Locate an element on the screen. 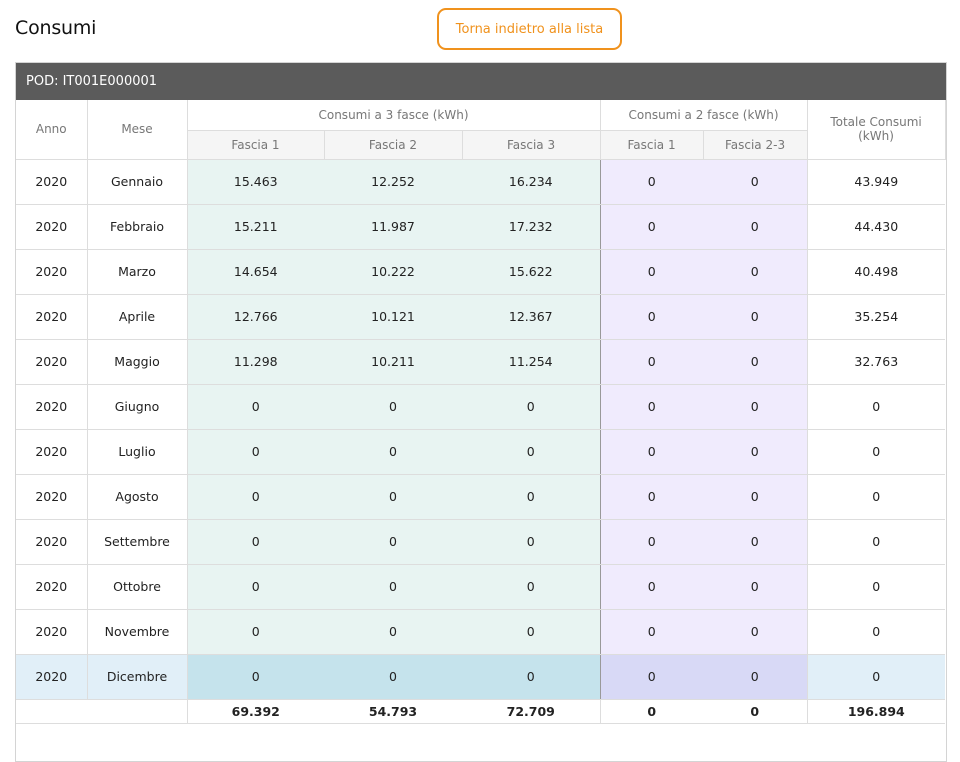 This screenshot has height=762, width=960. cell-total: 43.949 is located at coordinates (876, 182).